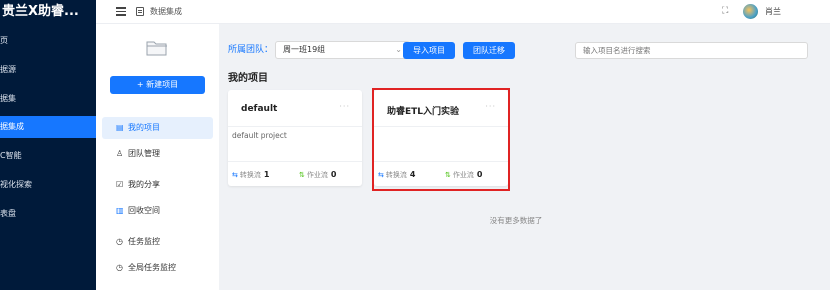 Image resolution: width=830 pixels, height=290 pixels. What do you see at coordinates (235, 175) in the screenshot?
I see `transform-flow-icon: ⇆` at bounding box center [235, 175].